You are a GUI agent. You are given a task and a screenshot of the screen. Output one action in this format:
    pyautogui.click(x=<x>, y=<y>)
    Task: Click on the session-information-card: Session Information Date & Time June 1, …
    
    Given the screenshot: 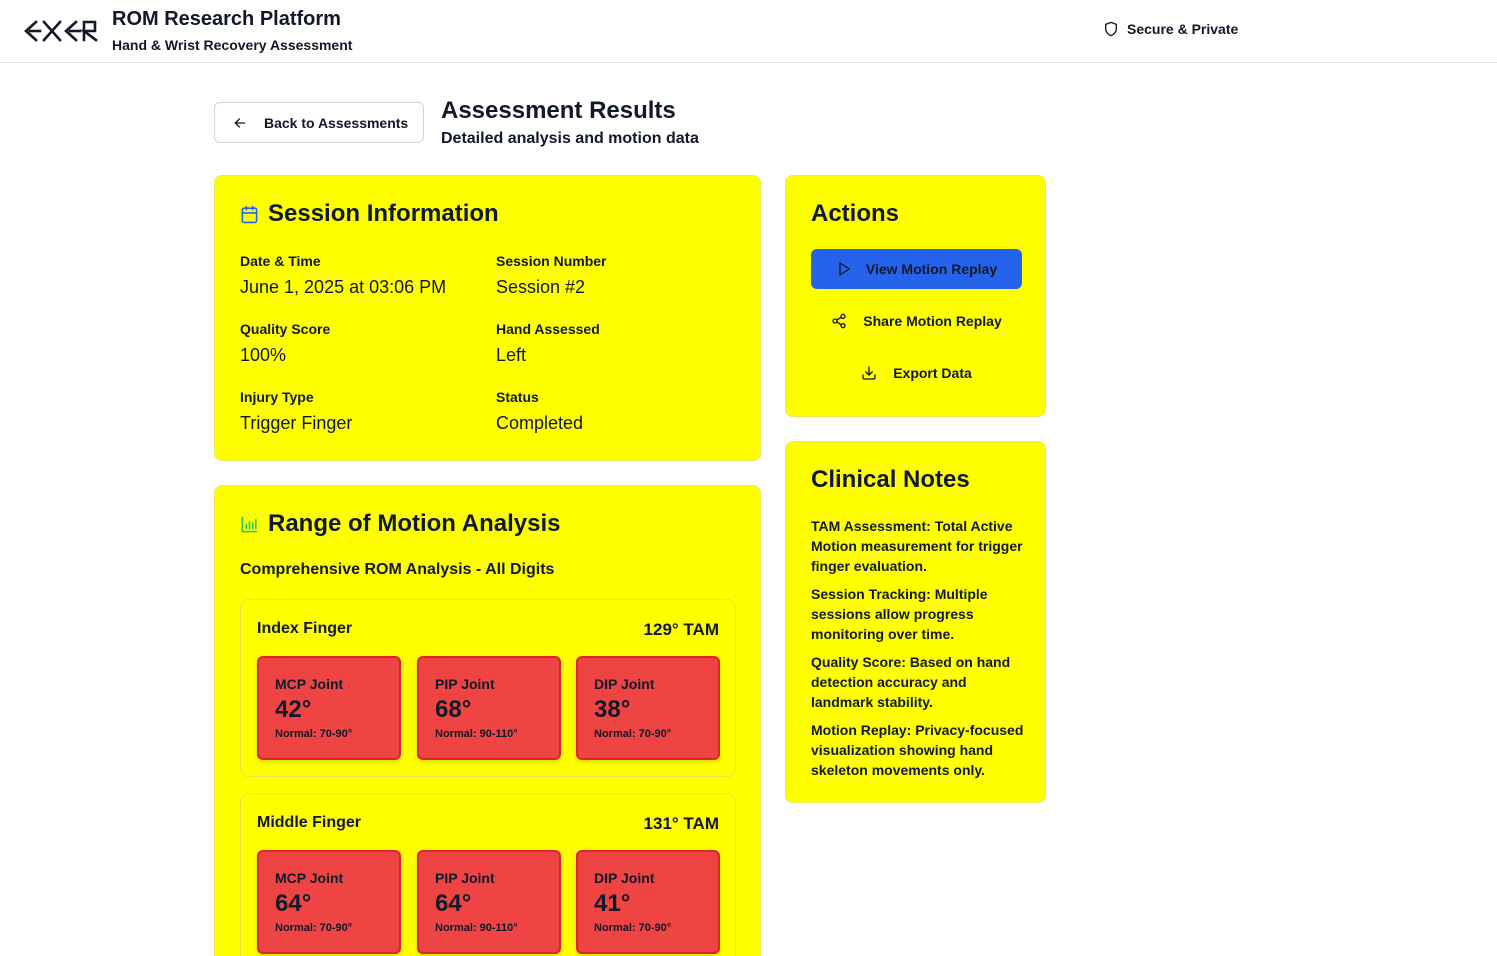 What is the action you would take?
    pyautogui.click(x=487, y=318)
    